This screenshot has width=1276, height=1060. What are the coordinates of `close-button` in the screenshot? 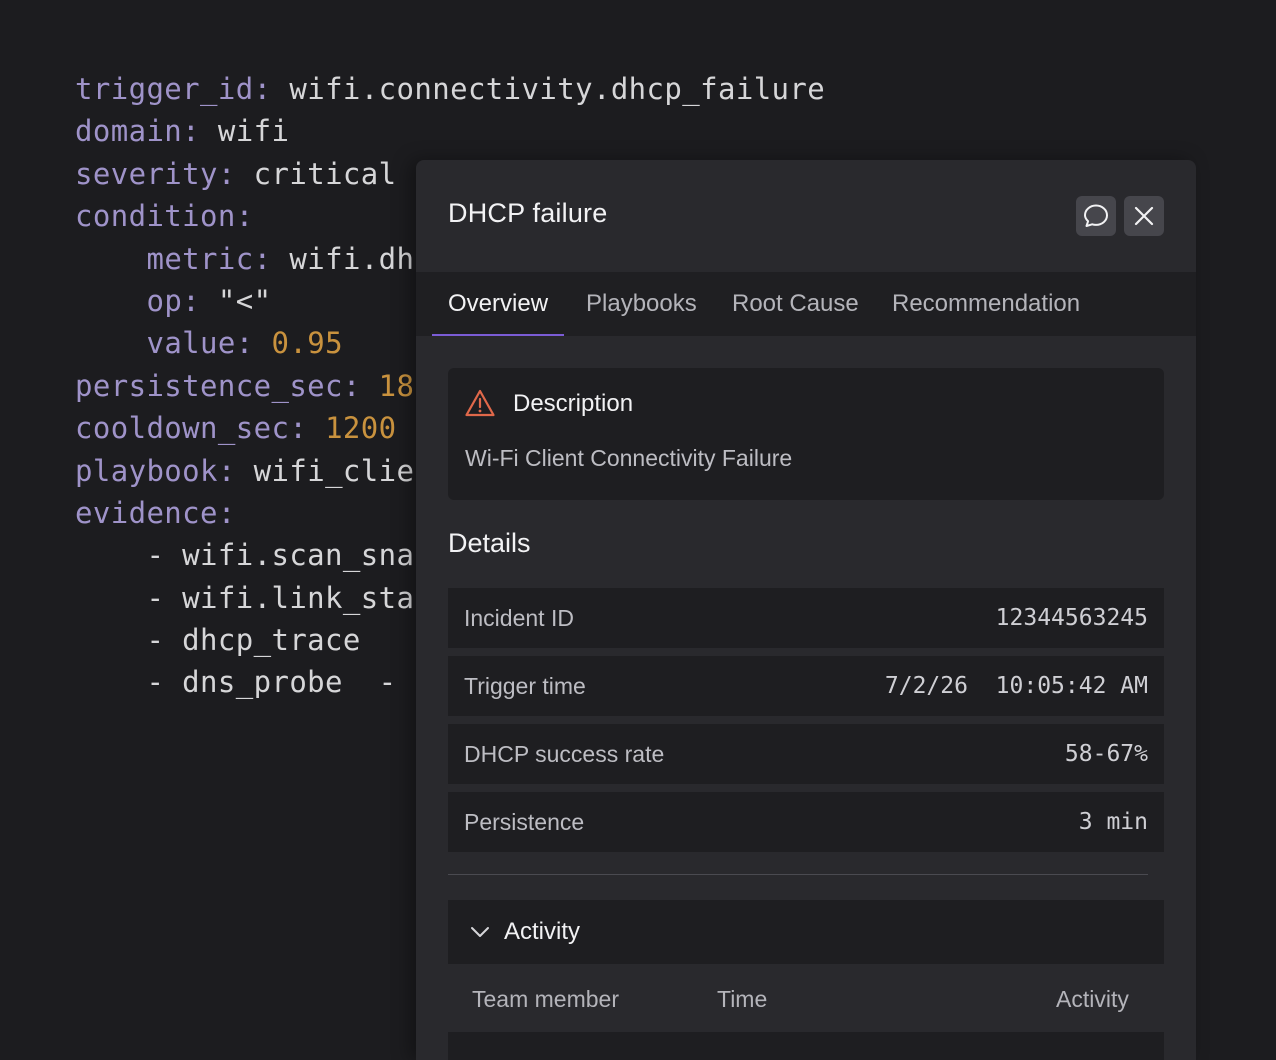 It's located at (1144, 216).